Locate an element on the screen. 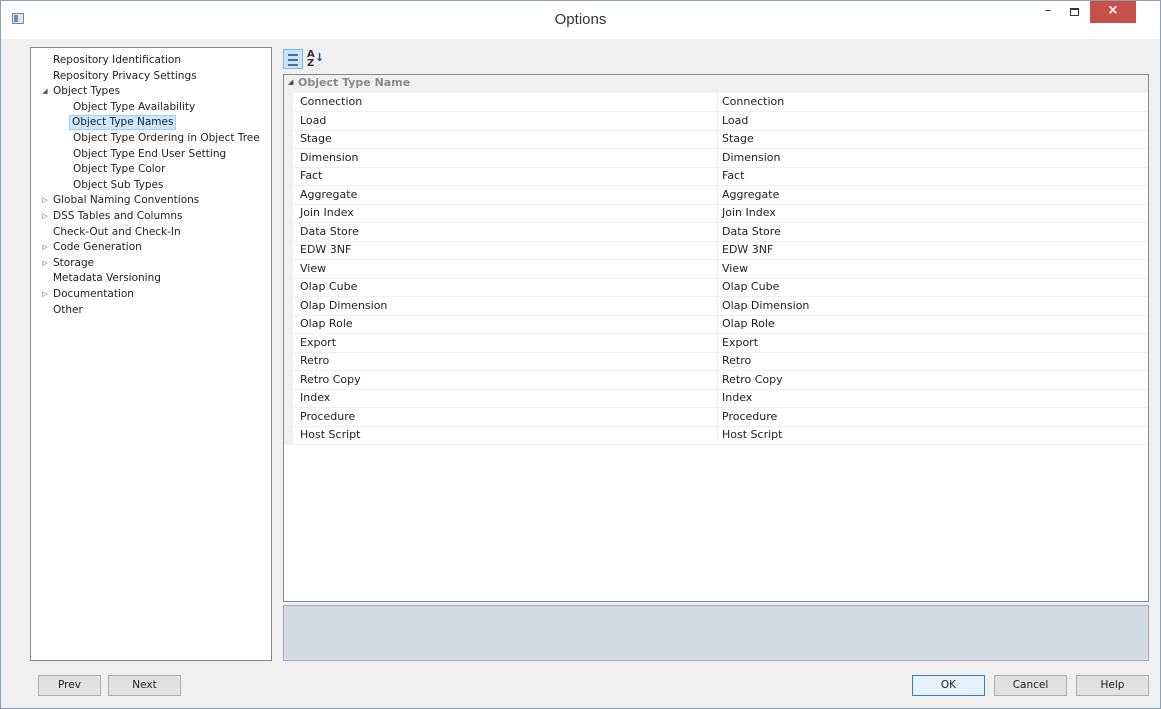  close-button: × is located at coordinates (1113, 12).